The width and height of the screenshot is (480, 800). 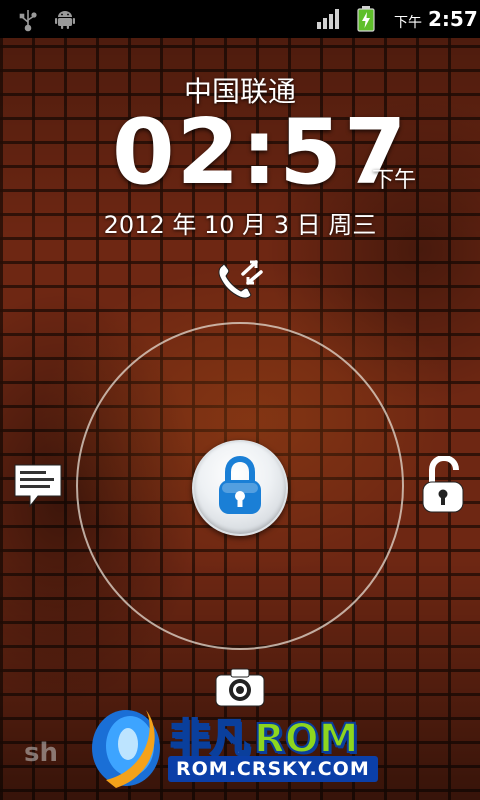 What do you see at coordinates (240, 19) in the screenshot?
I see `status-bar: 下午 2:57` at bounding box center [240, 19].